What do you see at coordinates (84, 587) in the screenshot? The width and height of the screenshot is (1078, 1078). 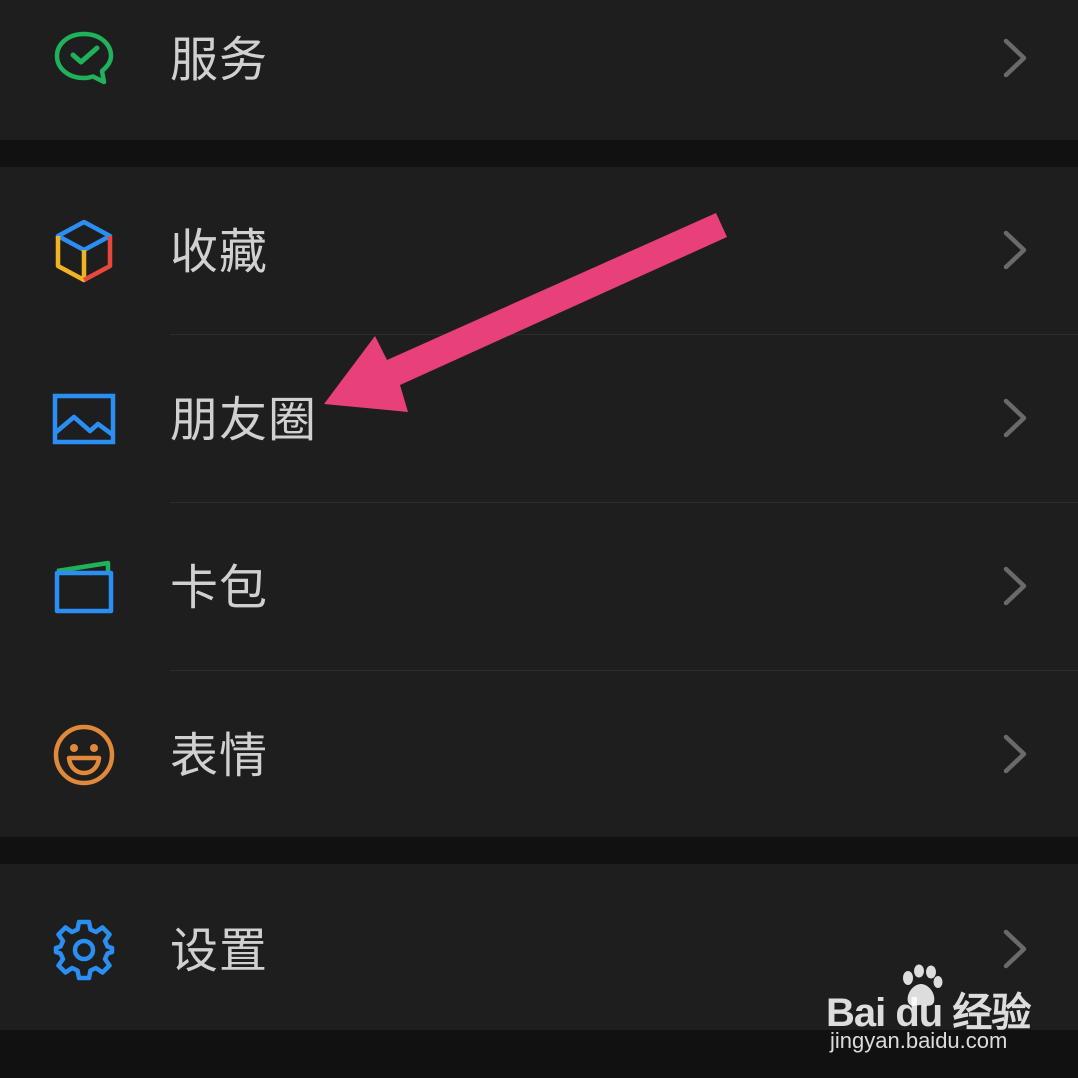 I see `wallet-icon` at bounding box center [84, 587].